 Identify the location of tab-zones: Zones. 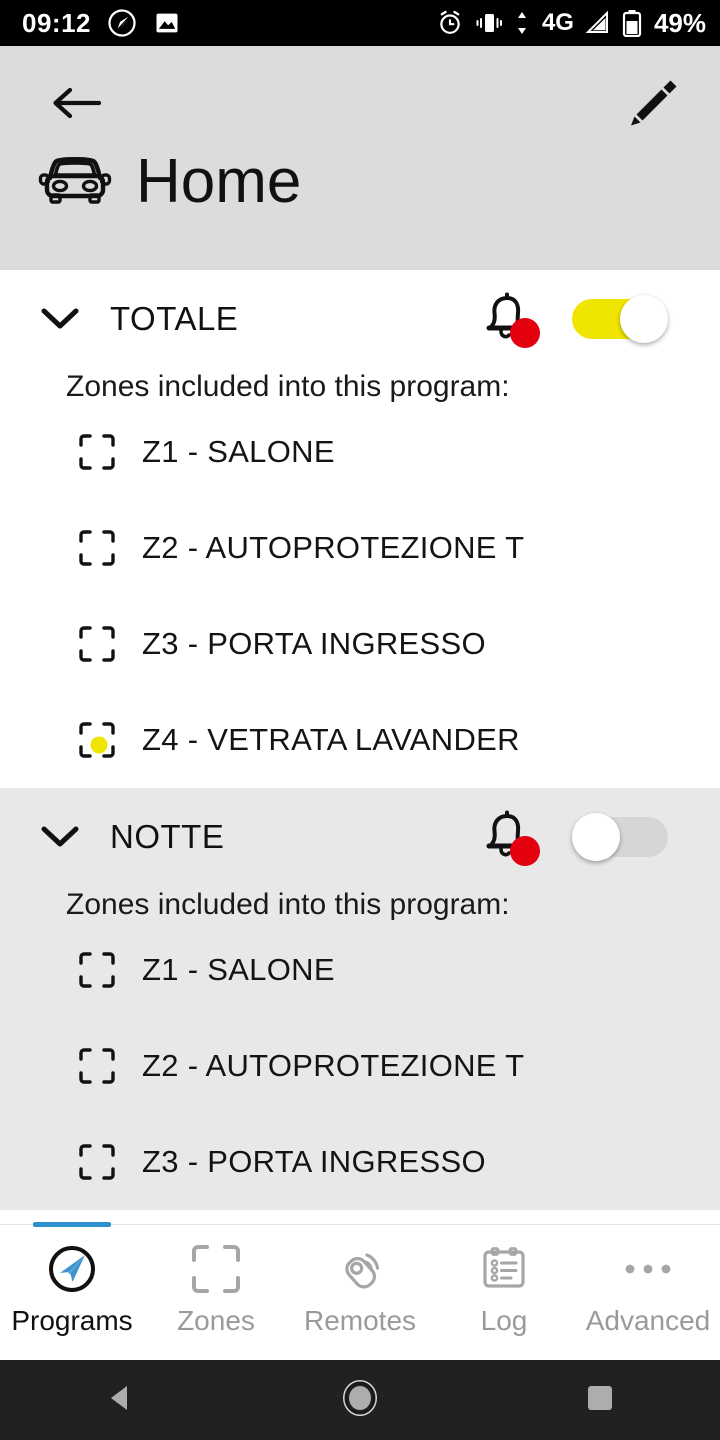
(216, 1293).